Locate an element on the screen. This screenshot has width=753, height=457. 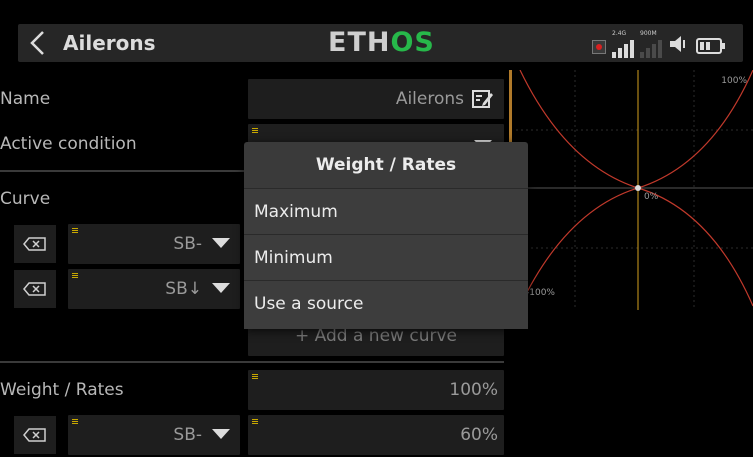
curve-label: Curve is located at coordinates (25, 199).